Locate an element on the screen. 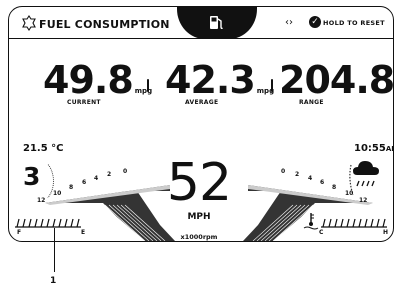 This screenshot has height=289, width=396. range-label: RANGE is located at coordinates (311, 102).